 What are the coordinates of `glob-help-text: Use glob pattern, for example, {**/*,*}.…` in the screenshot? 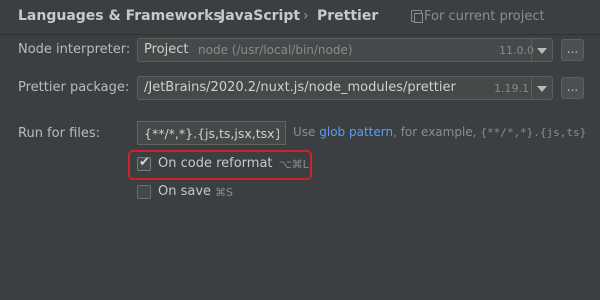 It's located at (439, 132).